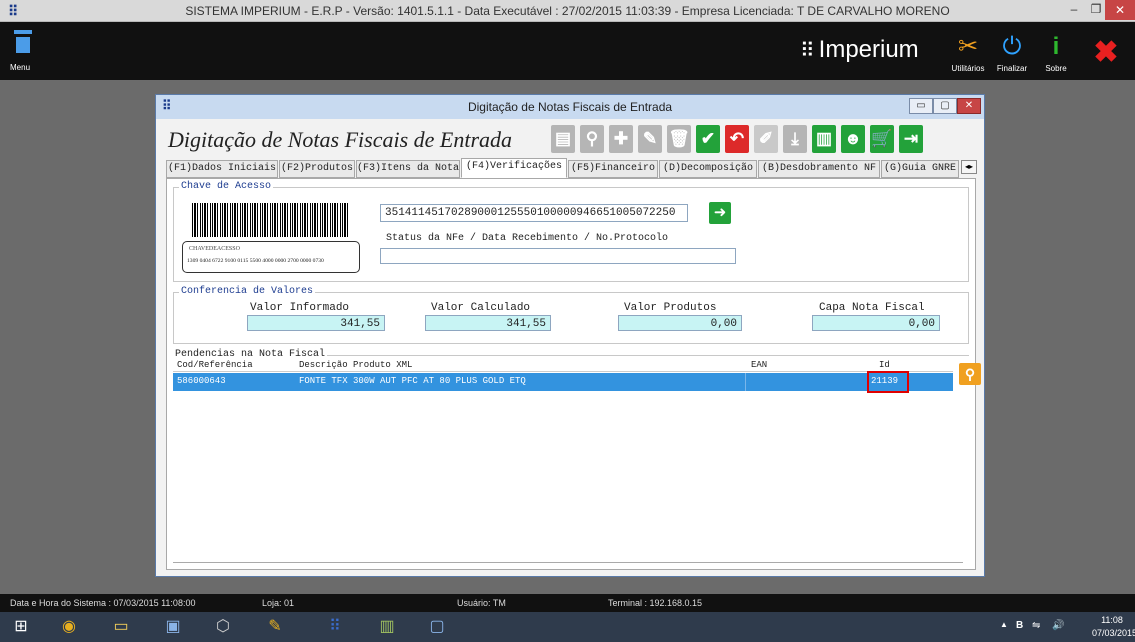  I want to click on sobre-label: Sobre, so click(1056, 68).